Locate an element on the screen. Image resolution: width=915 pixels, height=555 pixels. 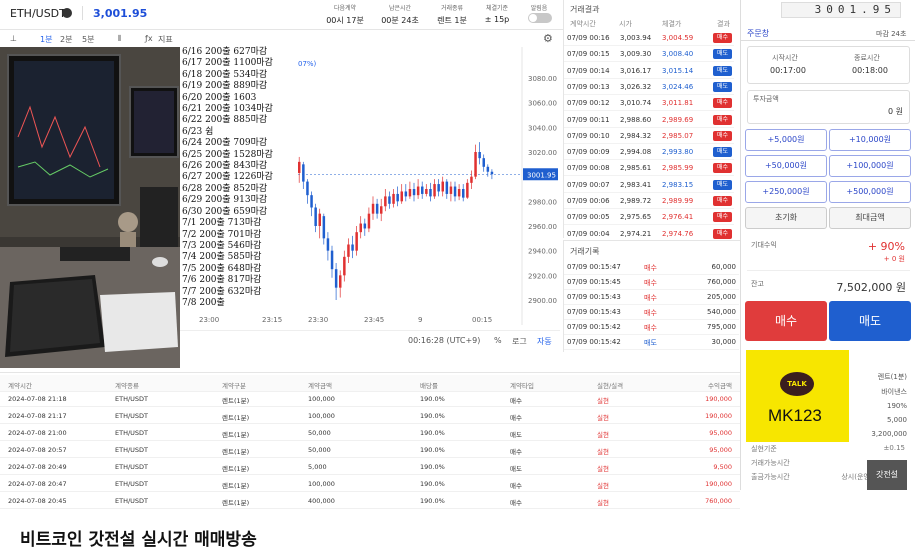
history-cell: ETH/USDT is located at coordinates (132, 399).